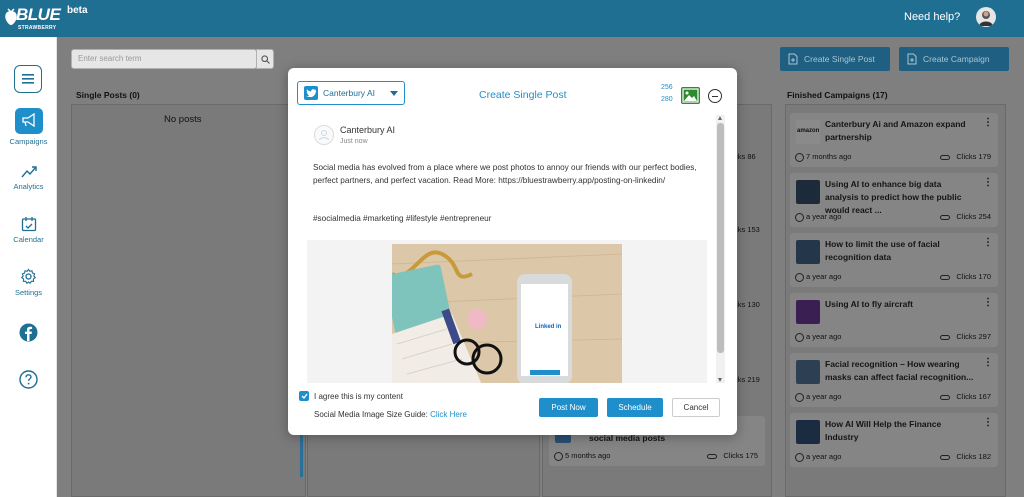 Image resolution: width=1024 pixels, height=497 pixels. Describe the element at coordinates (372, 414) in the screenshot. I see `guide-label: Social Media Image Size Guide:` at that location.